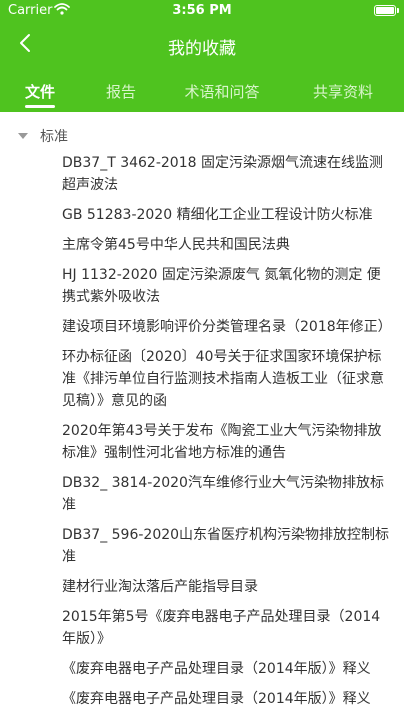 The width and height of the screenshot is (404, 720). Describe the element at coordinates (385, 10) in the screenshot. I see `battery-icon` at that location.